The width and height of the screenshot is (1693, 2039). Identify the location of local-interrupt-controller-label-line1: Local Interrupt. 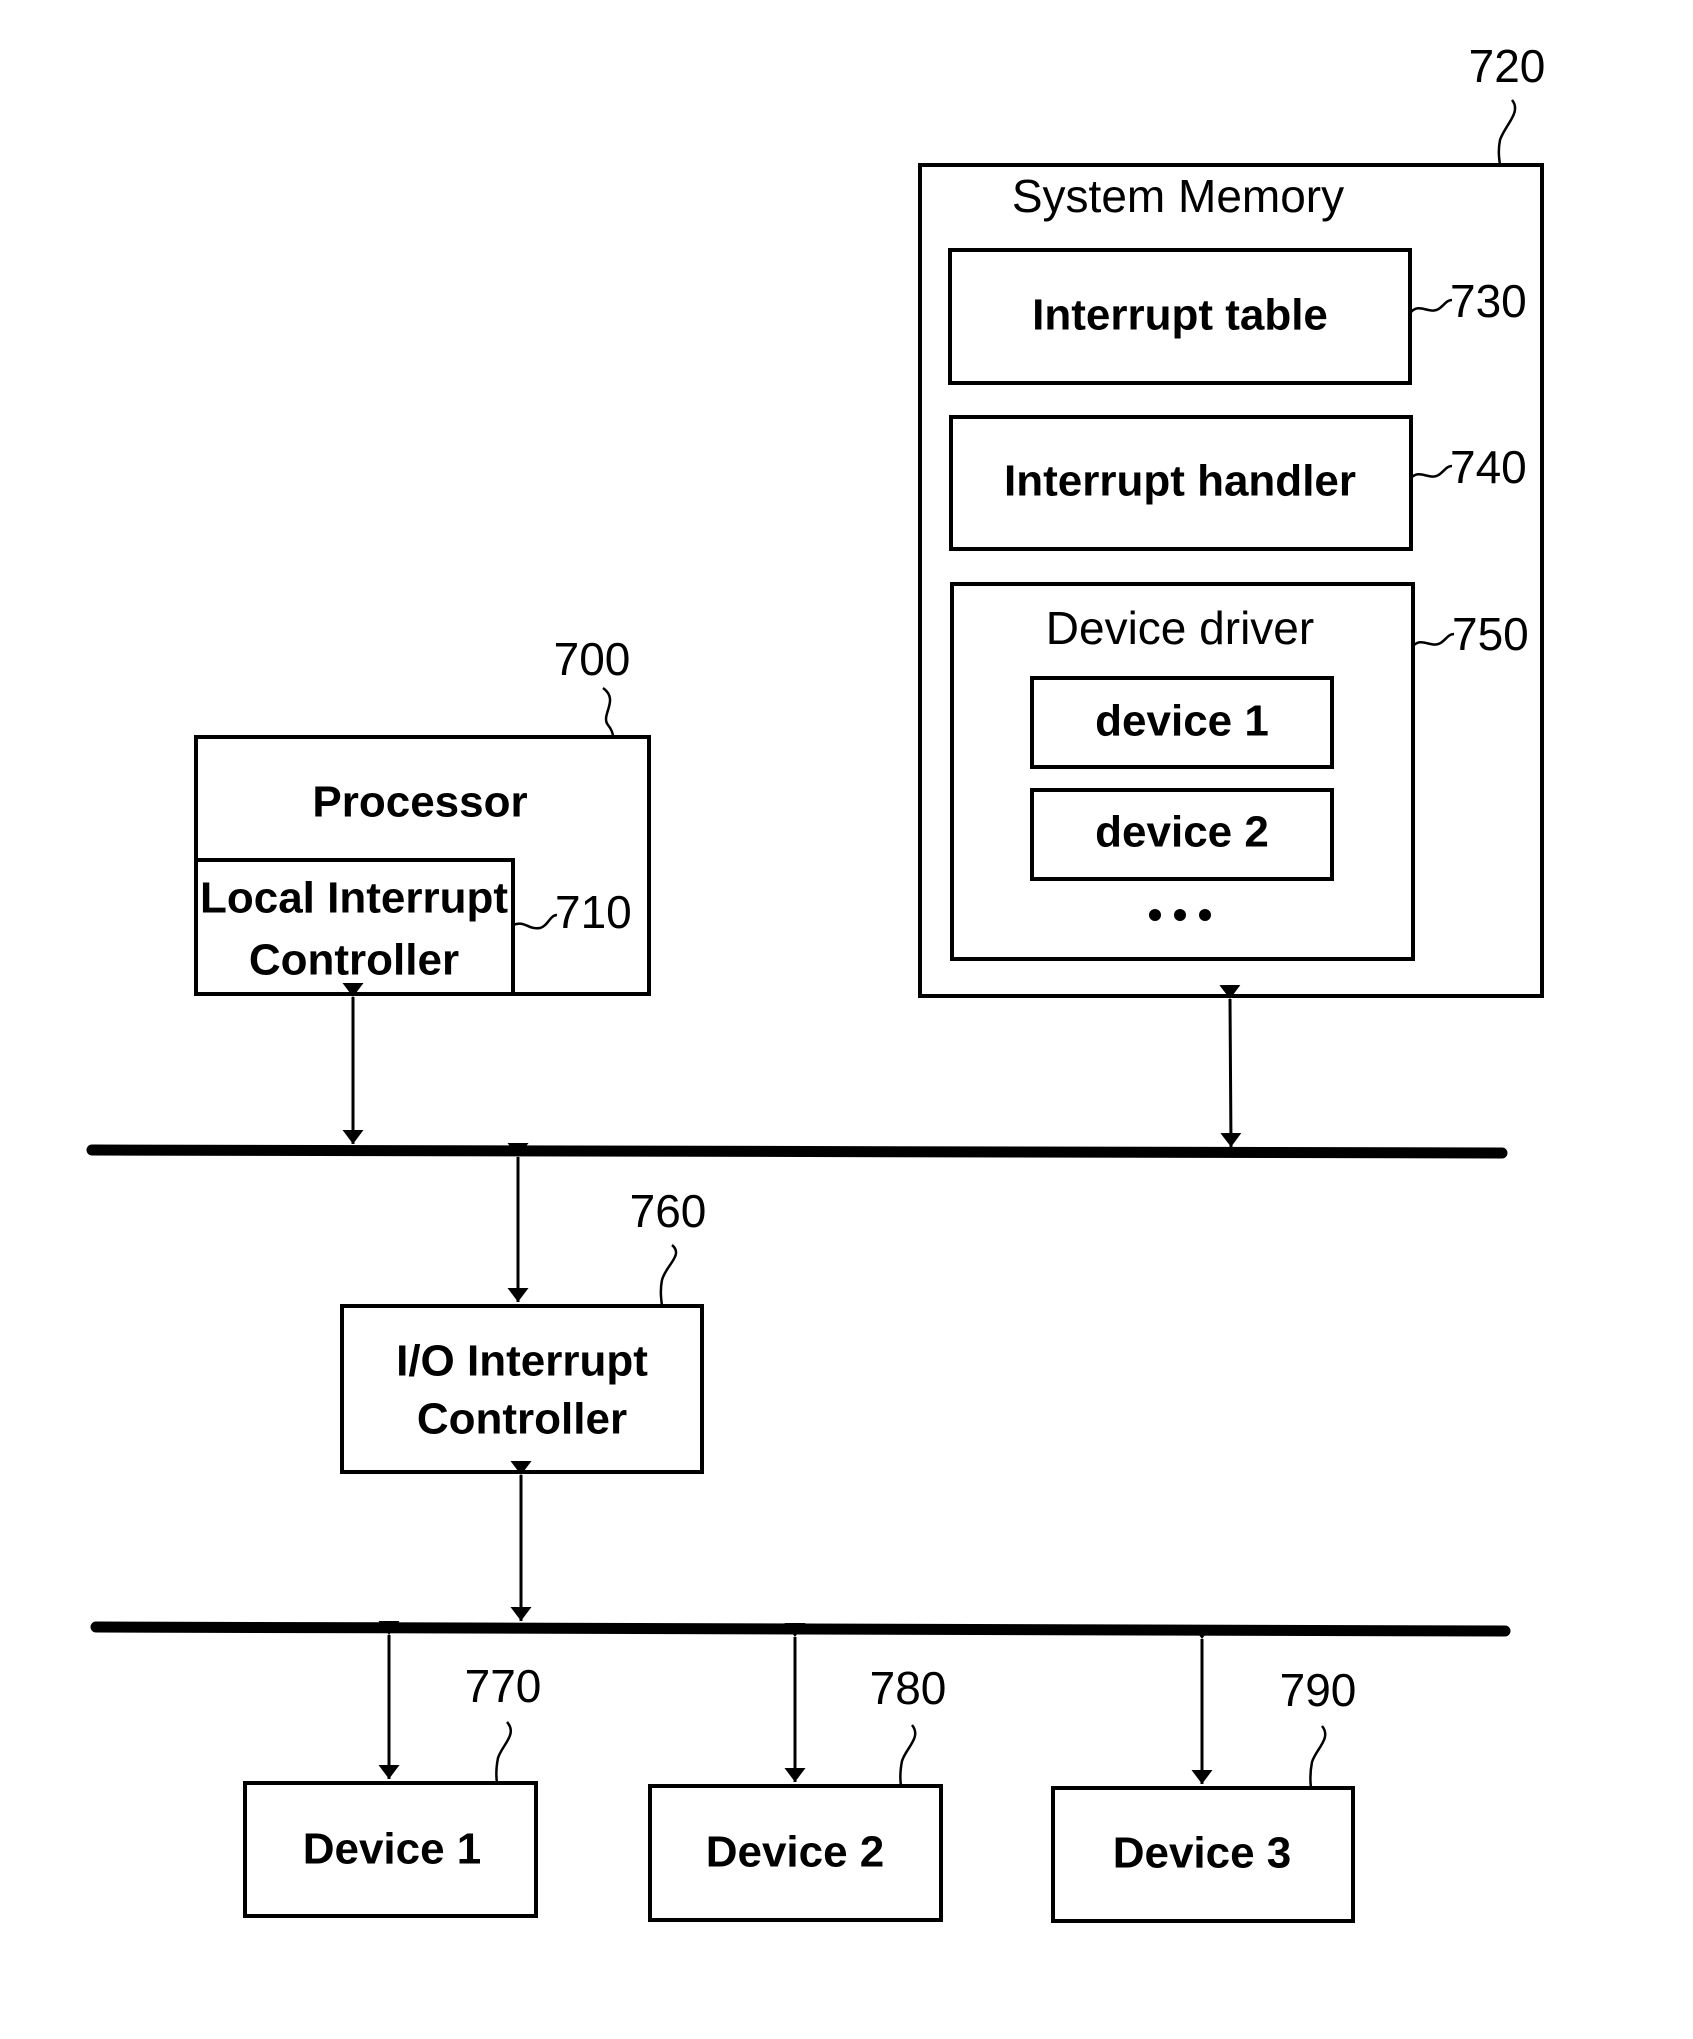
(354, 898).